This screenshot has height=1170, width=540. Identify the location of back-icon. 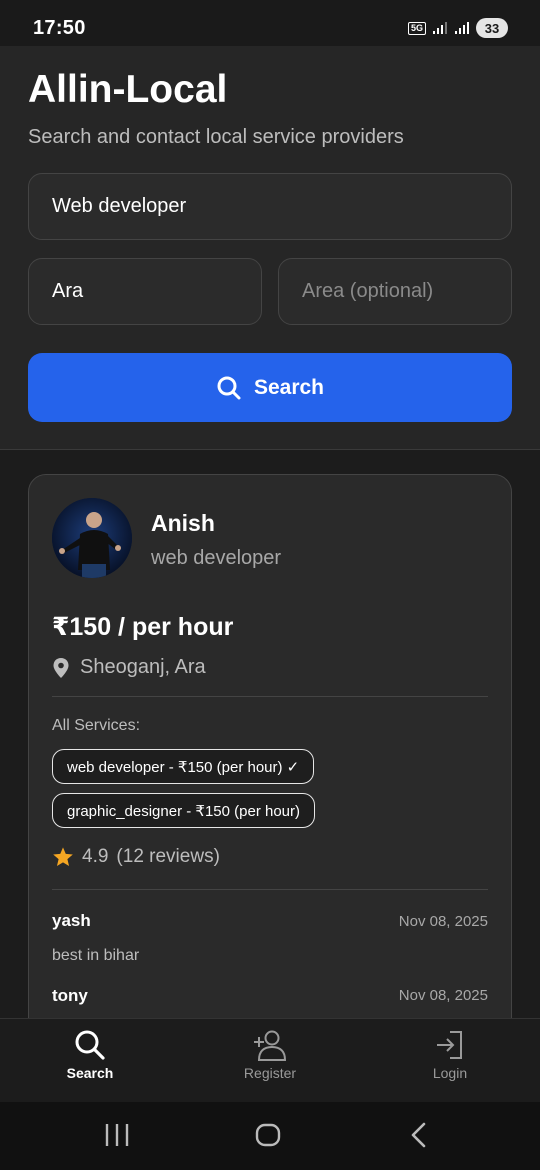
(418, 1135).